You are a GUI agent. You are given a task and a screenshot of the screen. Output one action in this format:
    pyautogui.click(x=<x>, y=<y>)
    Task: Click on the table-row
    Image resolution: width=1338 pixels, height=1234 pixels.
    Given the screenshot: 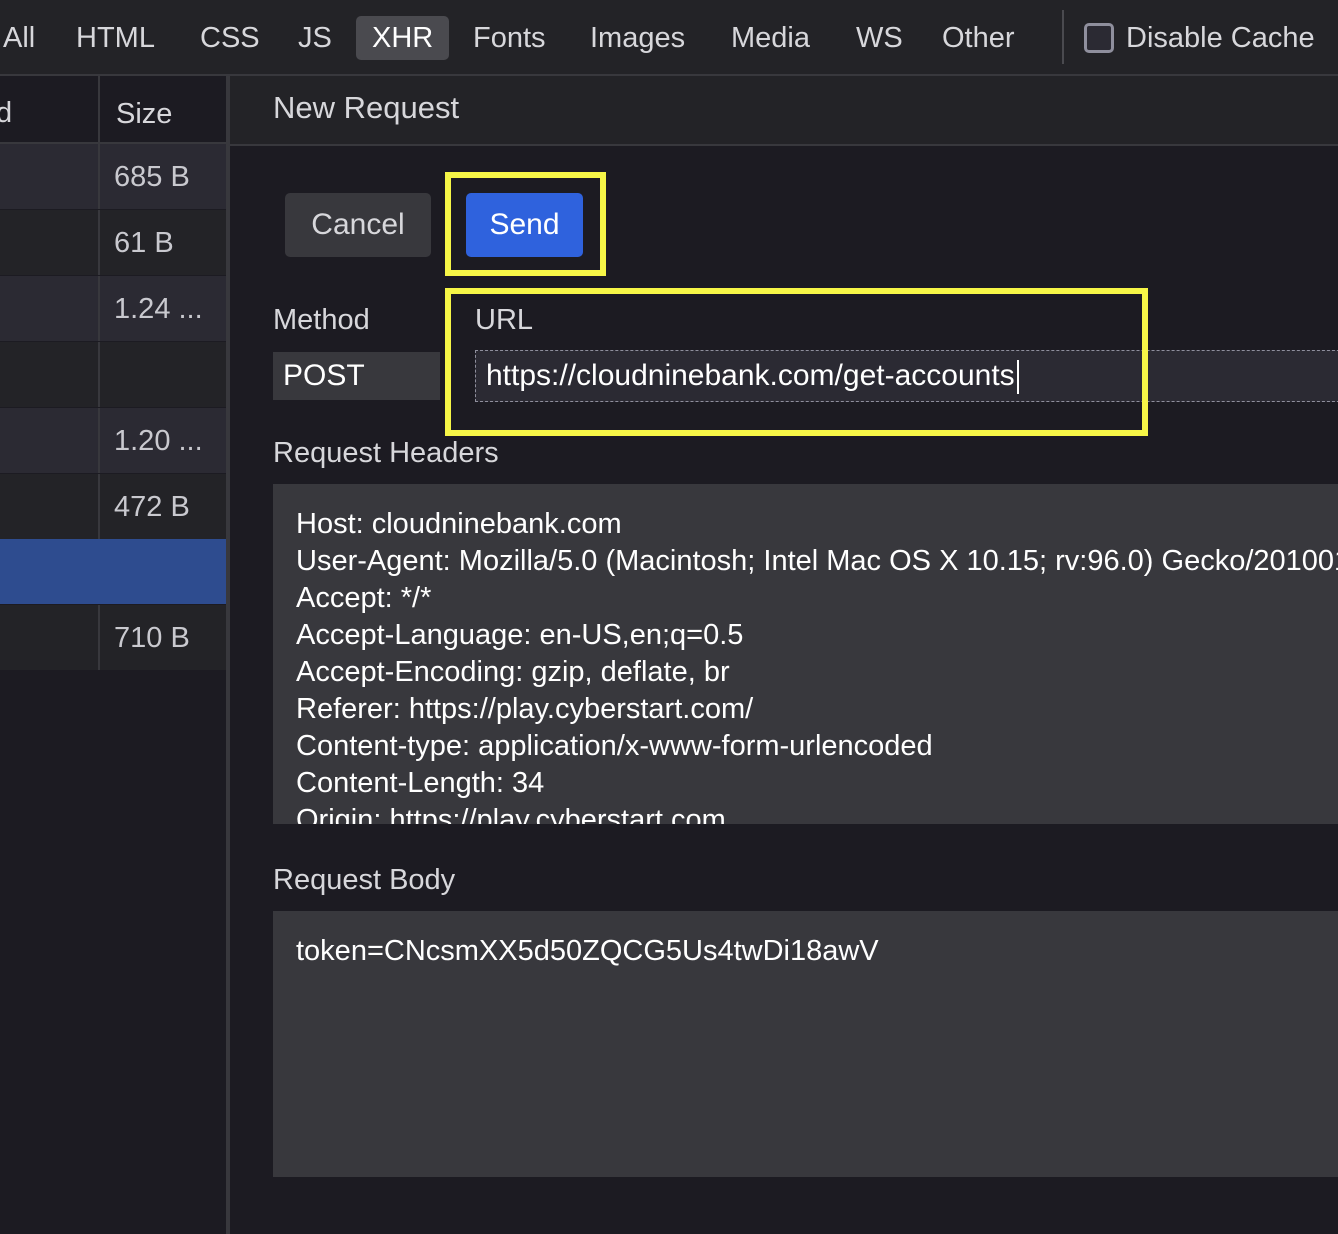 What is the action you would take?
    pyautogui.click(x=113, y=375)
    